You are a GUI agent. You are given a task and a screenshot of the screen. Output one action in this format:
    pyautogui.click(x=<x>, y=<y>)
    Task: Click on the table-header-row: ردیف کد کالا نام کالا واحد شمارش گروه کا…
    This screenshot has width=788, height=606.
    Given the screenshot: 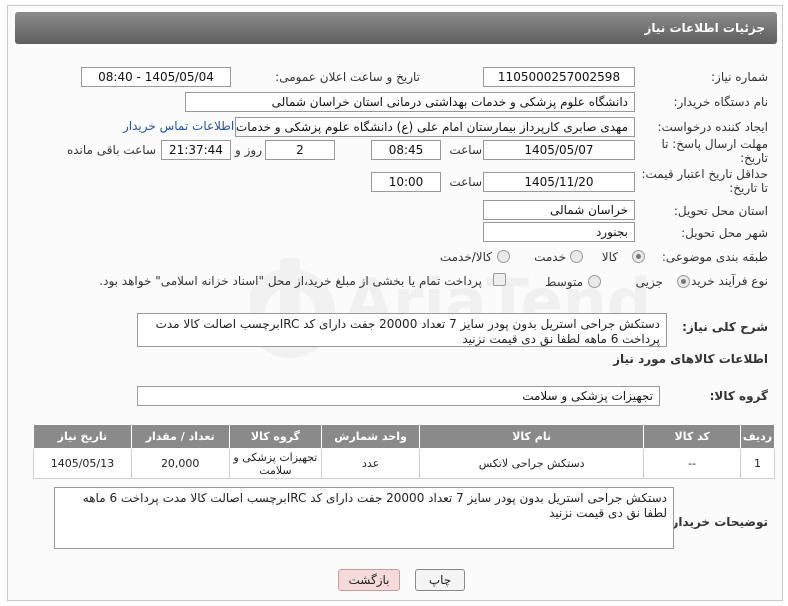 What is the action you would take?
    pyautogui.click(x=404, y=436)
    